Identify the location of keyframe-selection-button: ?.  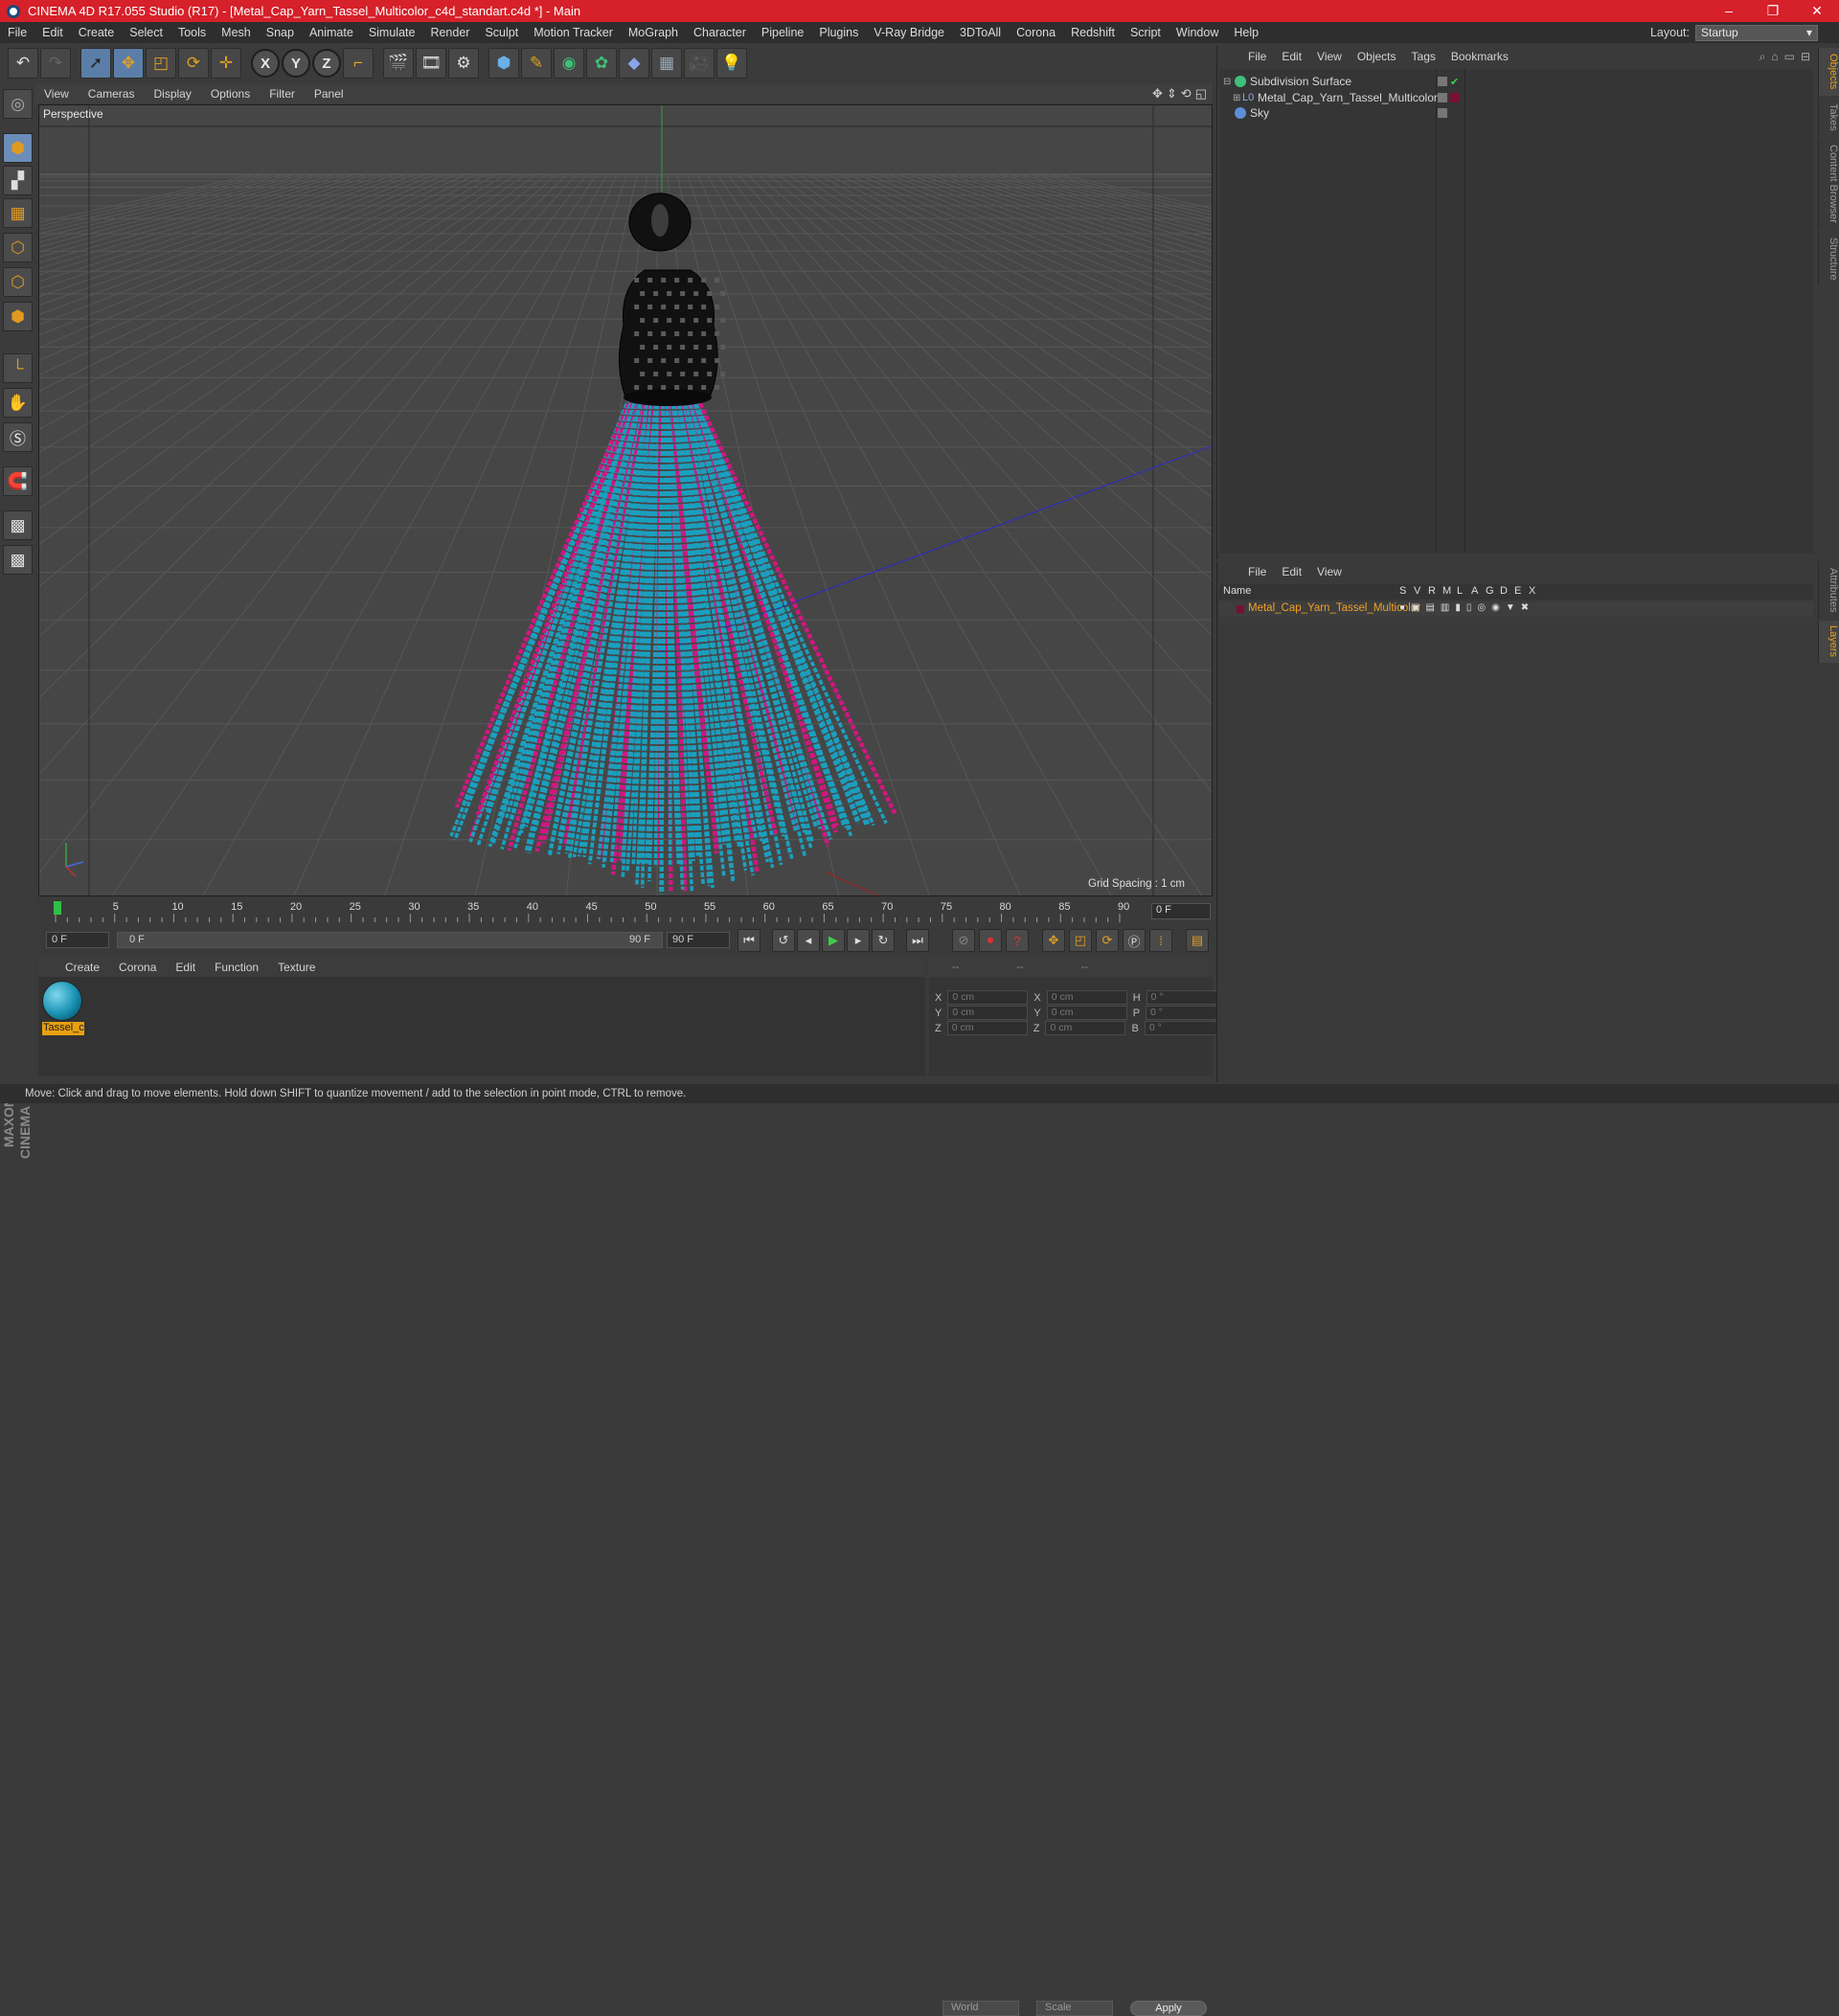
(1017, 940).